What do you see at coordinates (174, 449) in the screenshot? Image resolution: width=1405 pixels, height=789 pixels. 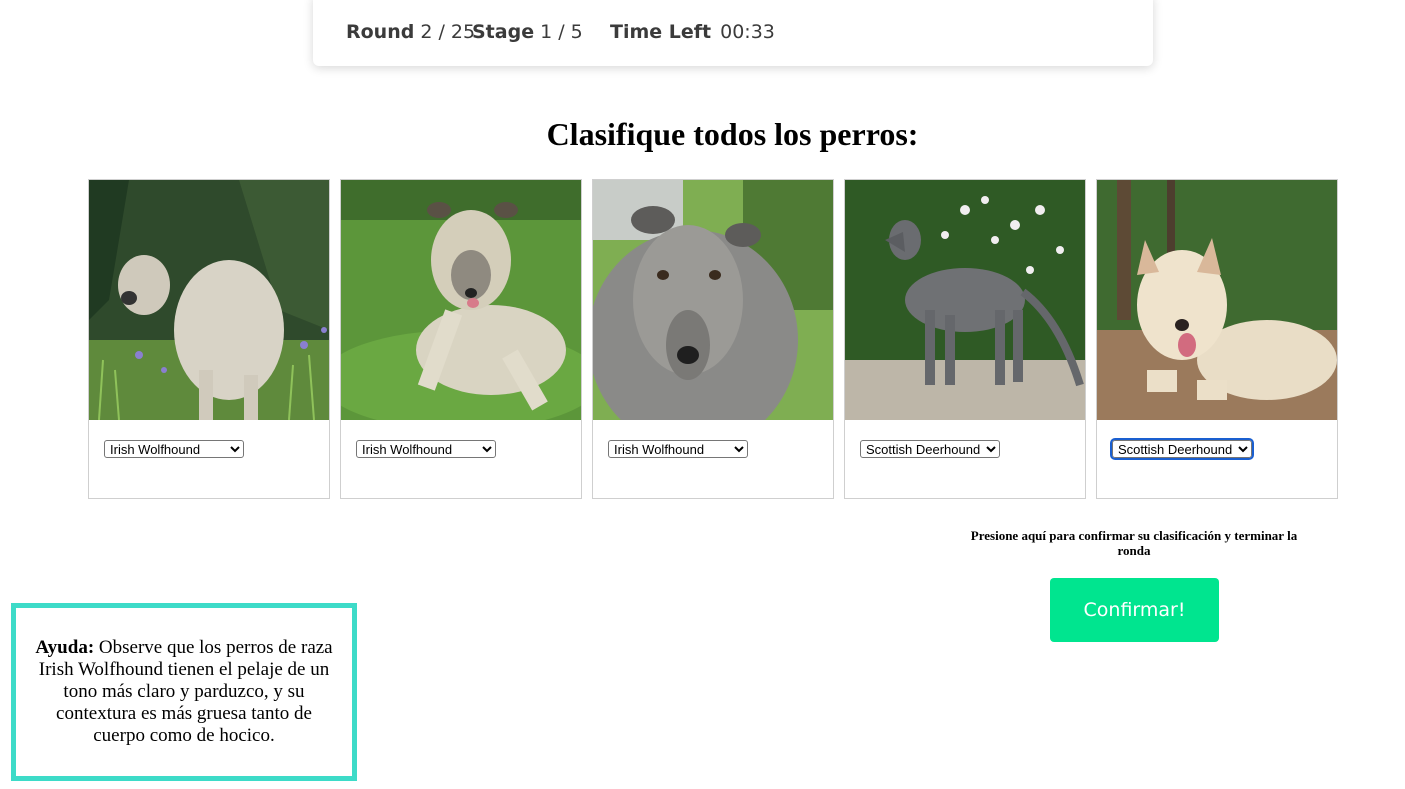 I see `breed-select-1: Irish WolfhoundScottish Deerhound` at bounding box center [174, 449].